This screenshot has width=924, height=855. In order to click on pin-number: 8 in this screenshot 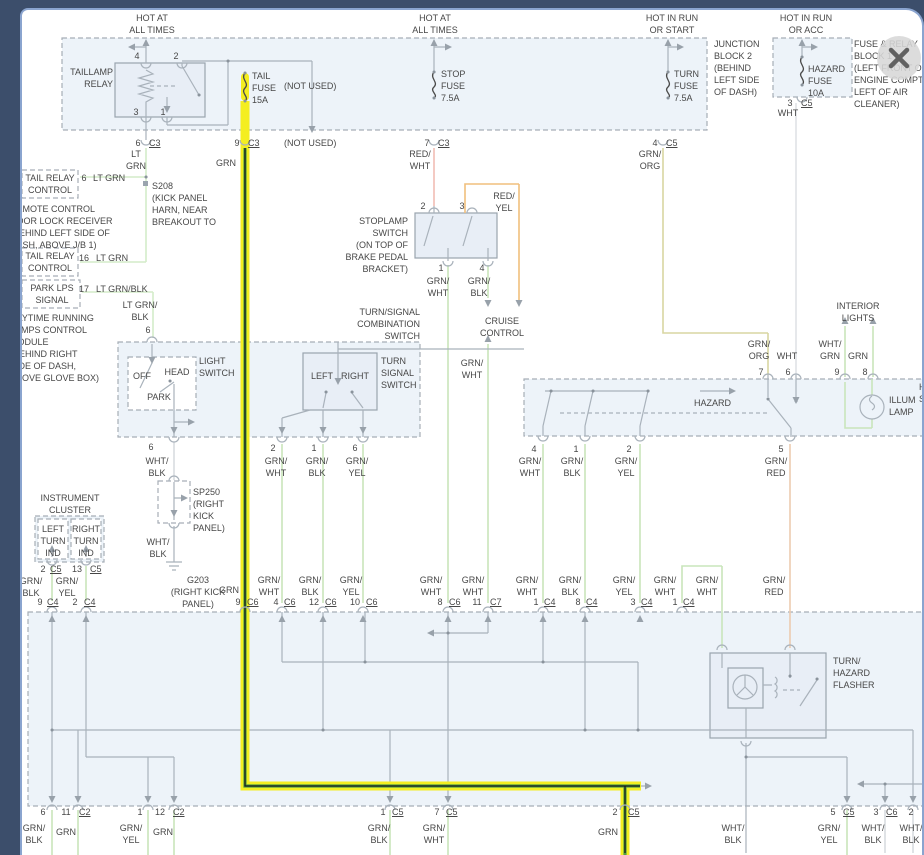, I will do `click(865, 372)`.